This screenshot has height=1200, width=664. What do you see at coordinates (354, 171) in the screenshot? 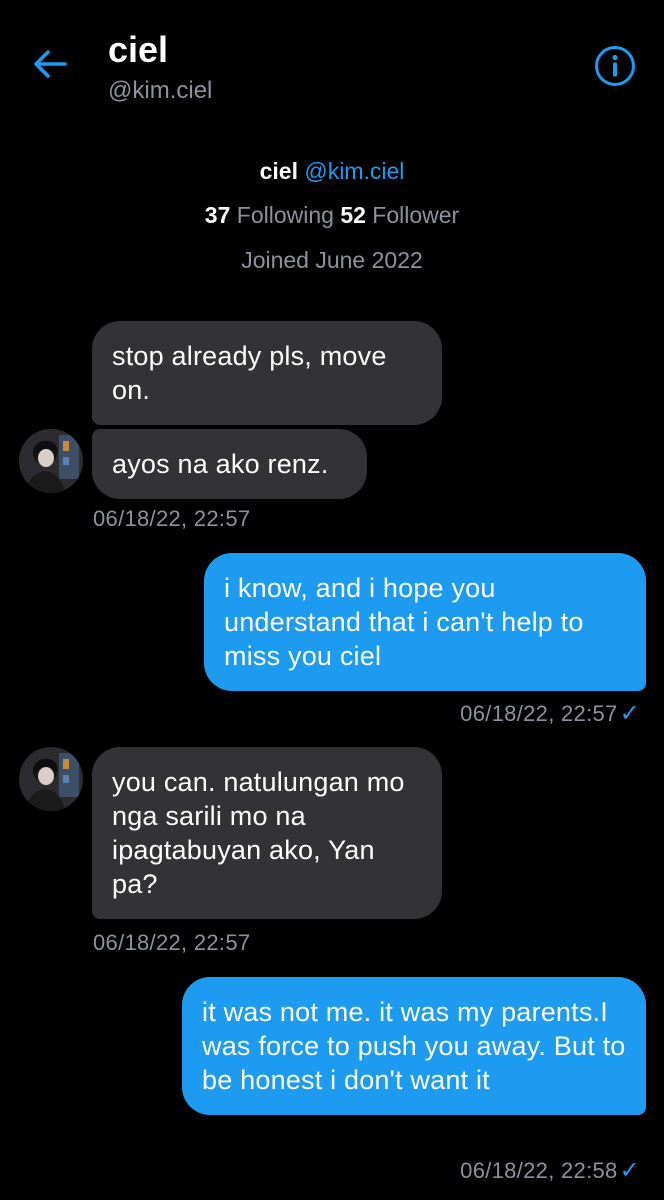
I see `profile-handle: @kim.ciel` at bounding box center [354, 171].